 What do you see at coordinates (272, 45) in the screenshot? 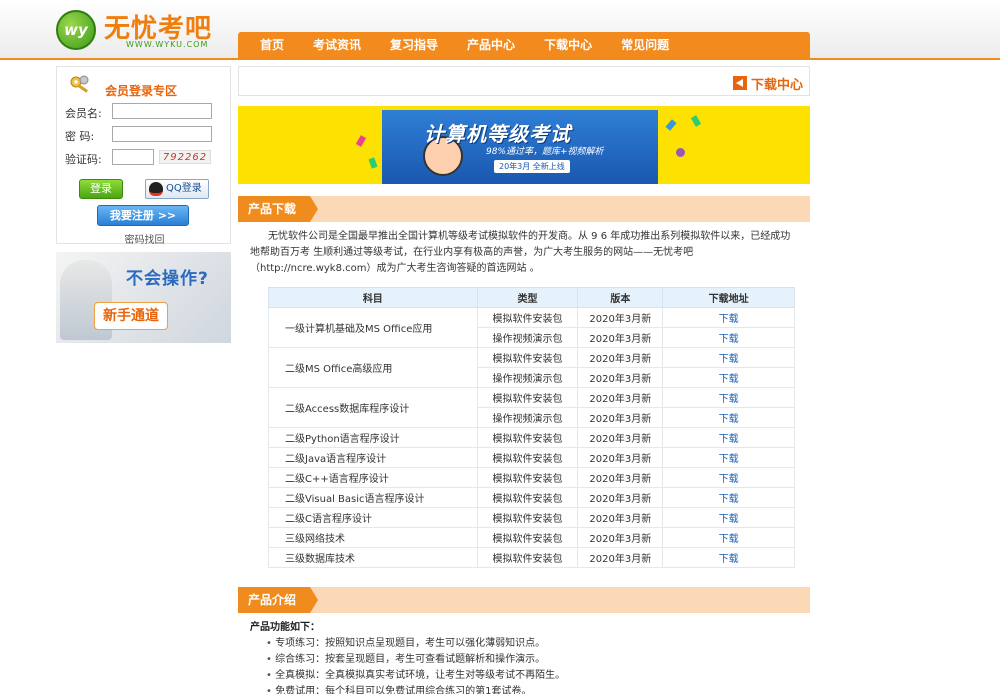
I see `nav-item-home: 首页` at bounding box center [272, 45].